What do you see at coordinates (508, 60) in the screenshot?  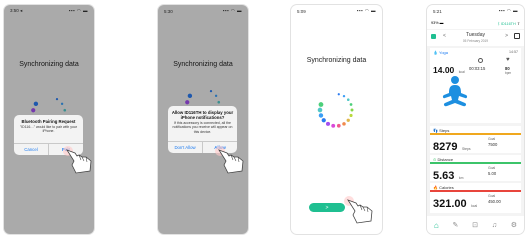 I see `heart-icon: ♥` at bounding box center [508, 60].